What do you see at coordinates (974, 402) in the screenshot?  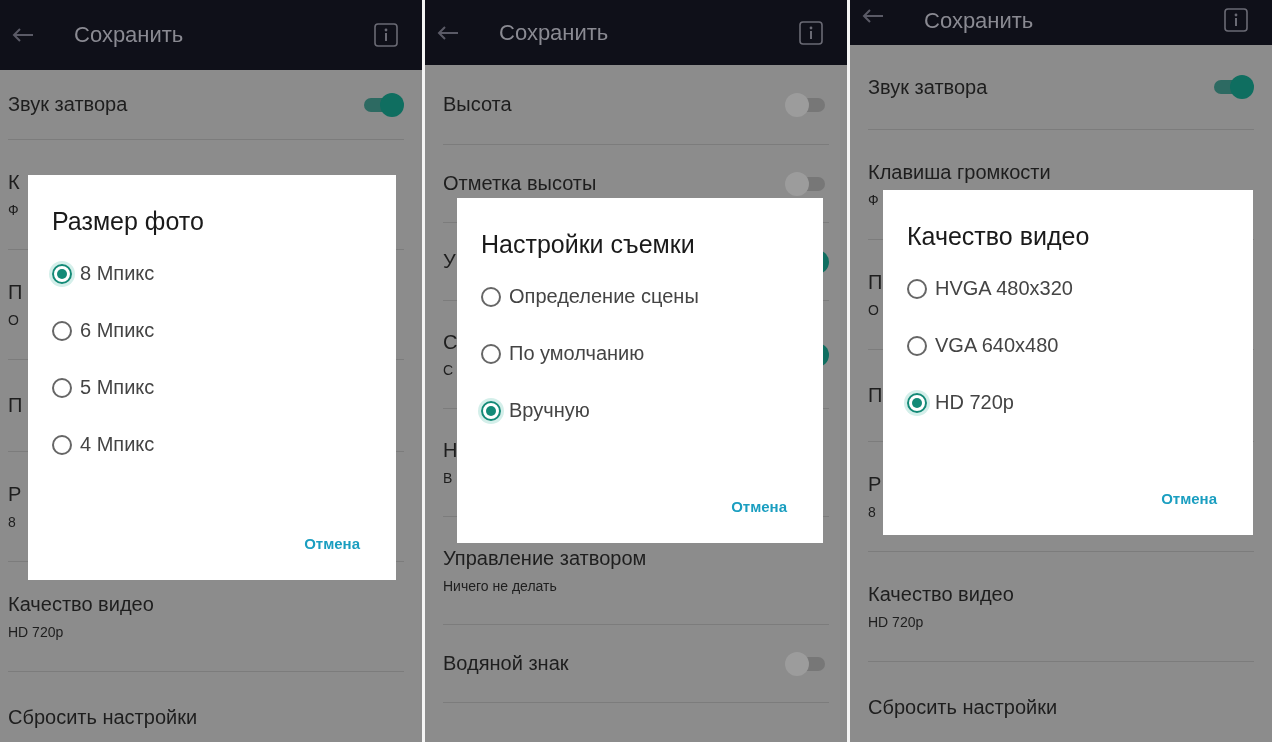 I see `option-label: HD 720p` at bounding box center [974, 402].